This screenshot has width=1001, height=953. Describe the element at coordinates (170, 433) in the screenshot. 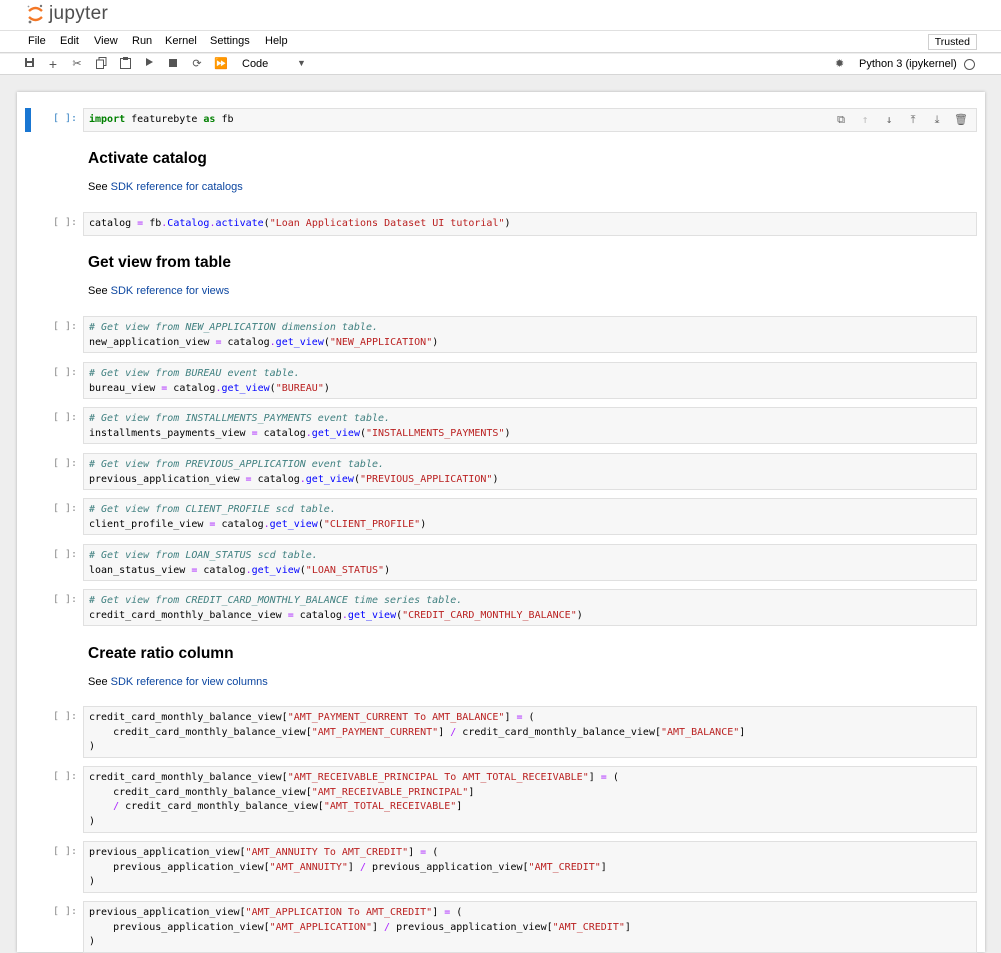

I see `code-token: installments_payments_view` at that location.